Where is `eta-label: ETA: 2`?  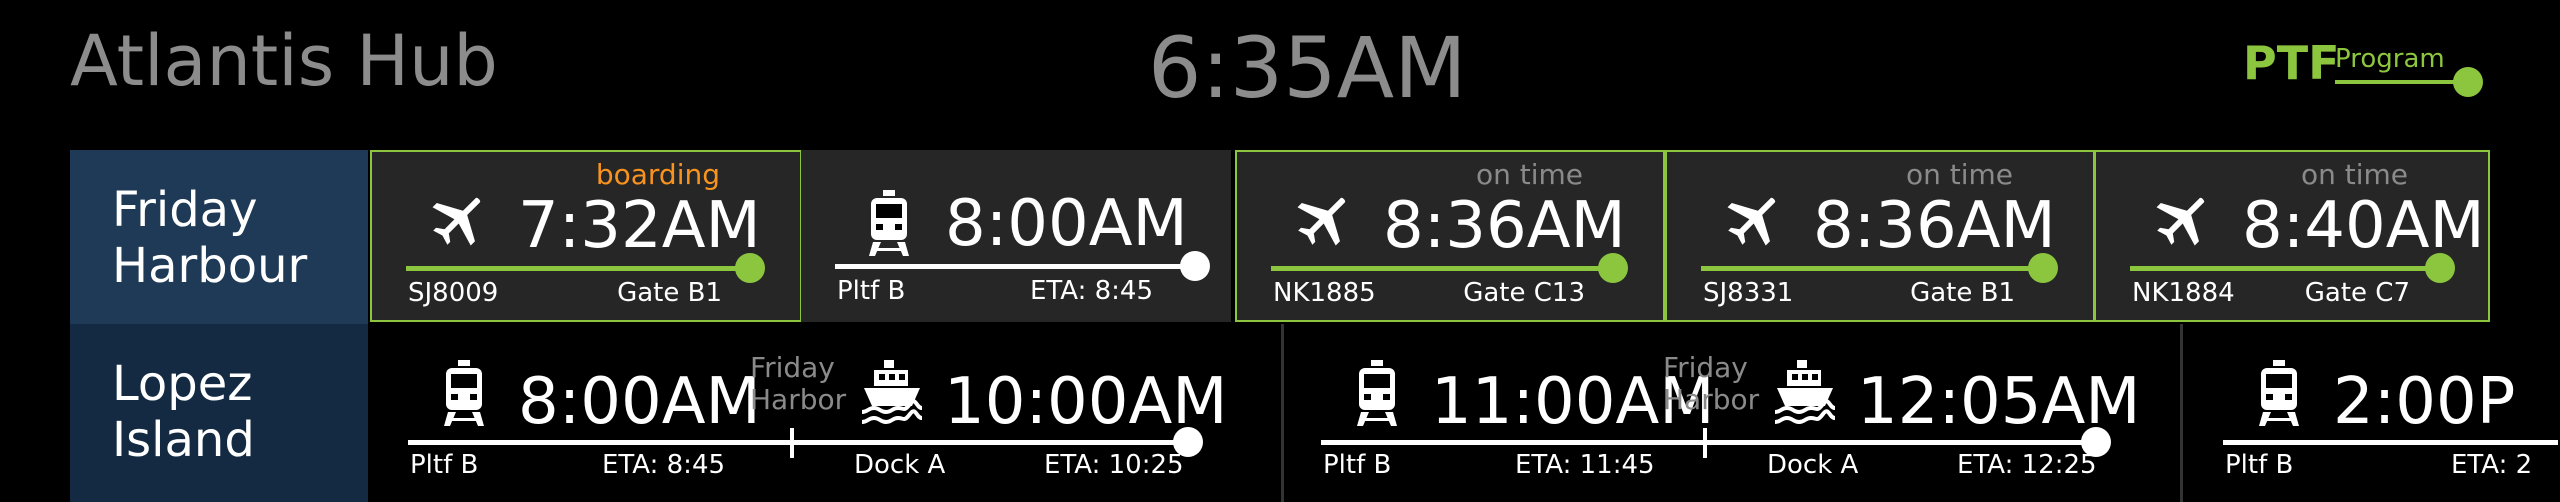 eta-label: ETA: 2 is located at coordinates (2492, 465).